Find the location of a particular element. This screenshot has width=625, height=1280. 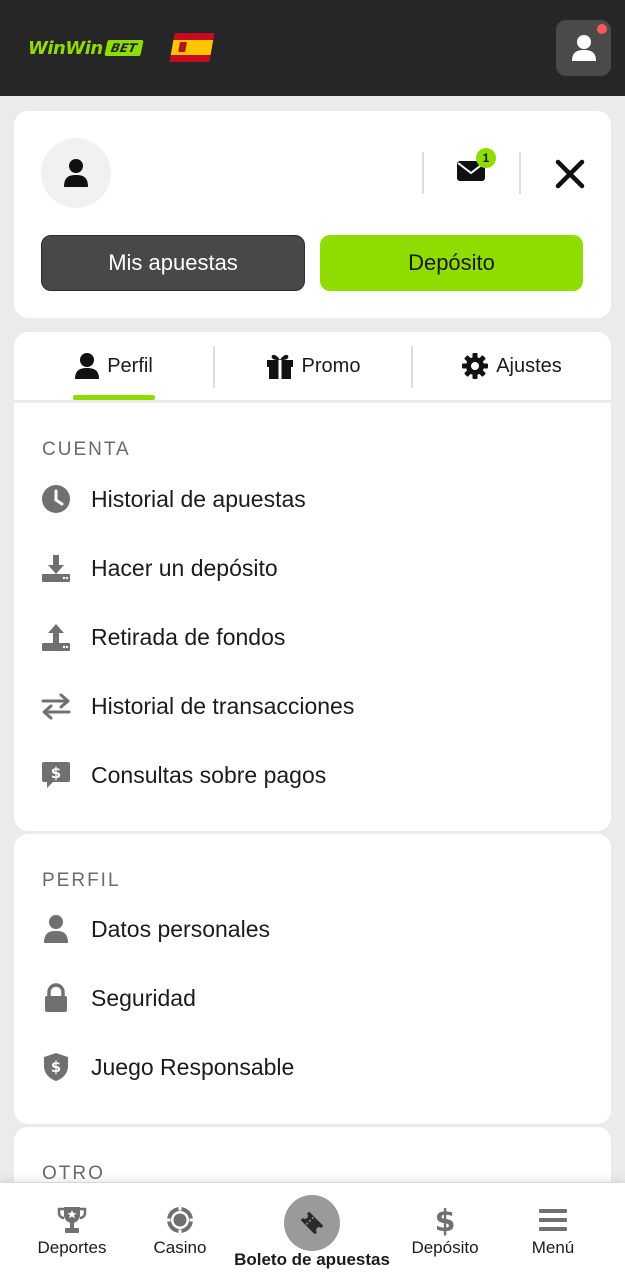

nav-label: Deportes is located at coordinates (72, 1247).